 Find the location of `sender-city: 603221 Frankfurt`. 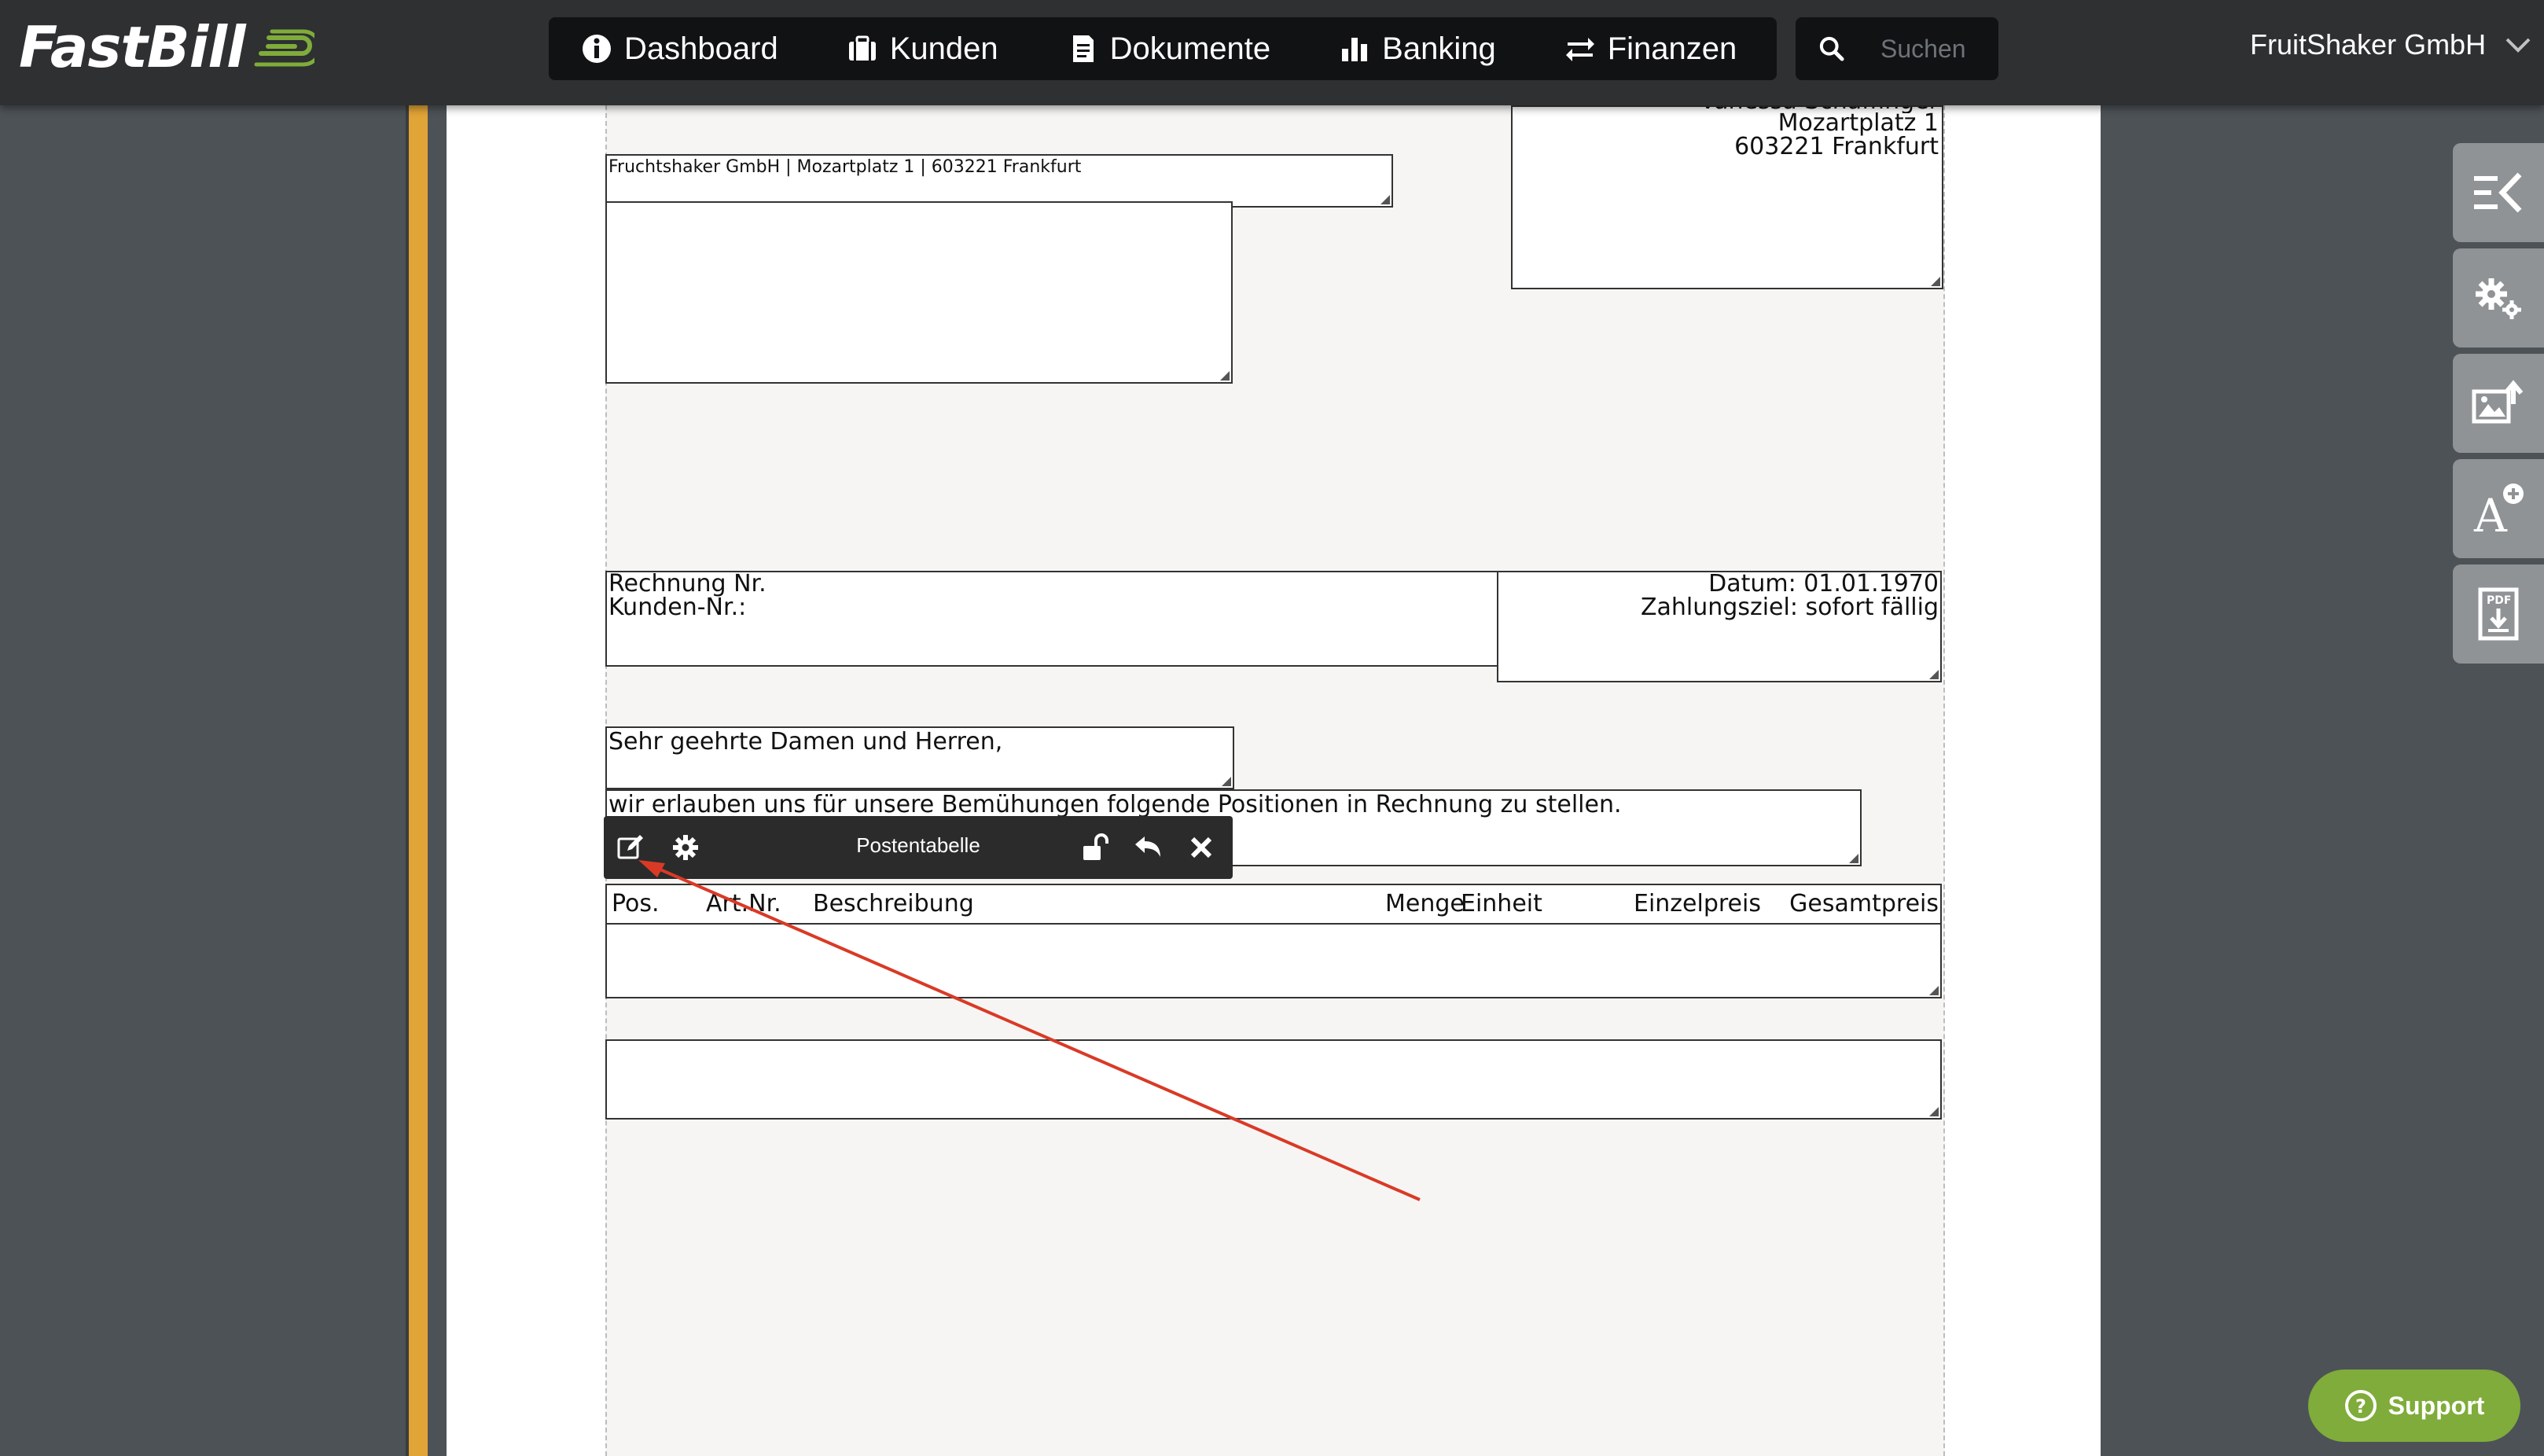

sender-city: 603221 Frankfurt is located at coordinates (1837, 146).